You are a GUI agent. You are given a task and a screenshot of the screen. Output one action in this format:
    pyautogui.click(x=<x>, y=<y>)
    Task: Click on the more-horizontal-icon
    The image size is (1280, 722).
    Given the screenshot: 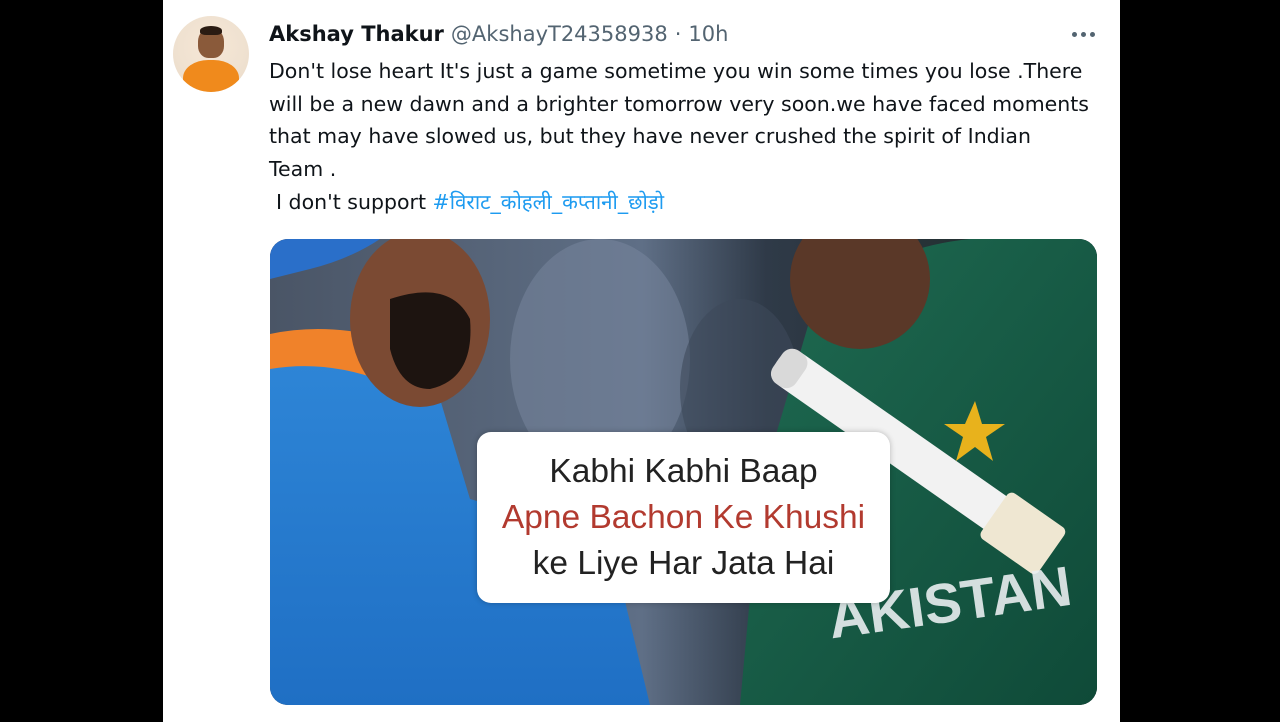 What is the action you would take?
    pyautogui.click(x=1083, y=34)
    